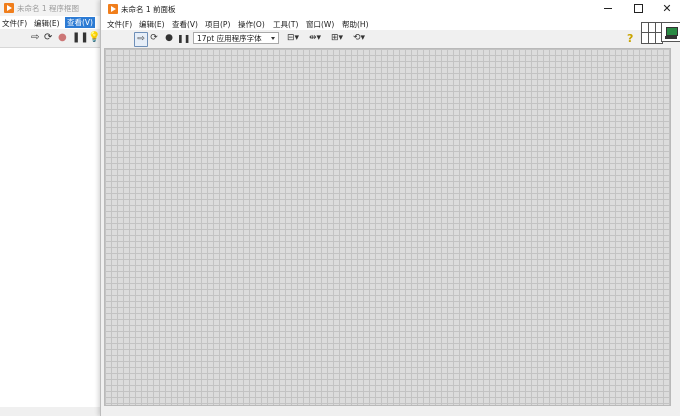 This screenshot has height=416, width=680. What do you see at coordinates (80, 22) in the screenshot?
I see `bd-menu-view: 查看(V)` at bounding box center [80, 22].